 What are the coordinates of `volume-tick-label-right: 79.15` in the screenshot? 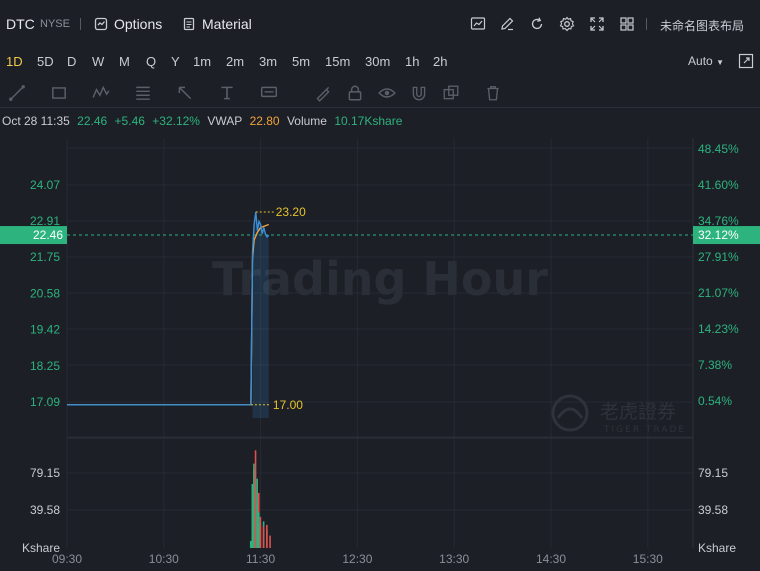 It's located at (713, 473).